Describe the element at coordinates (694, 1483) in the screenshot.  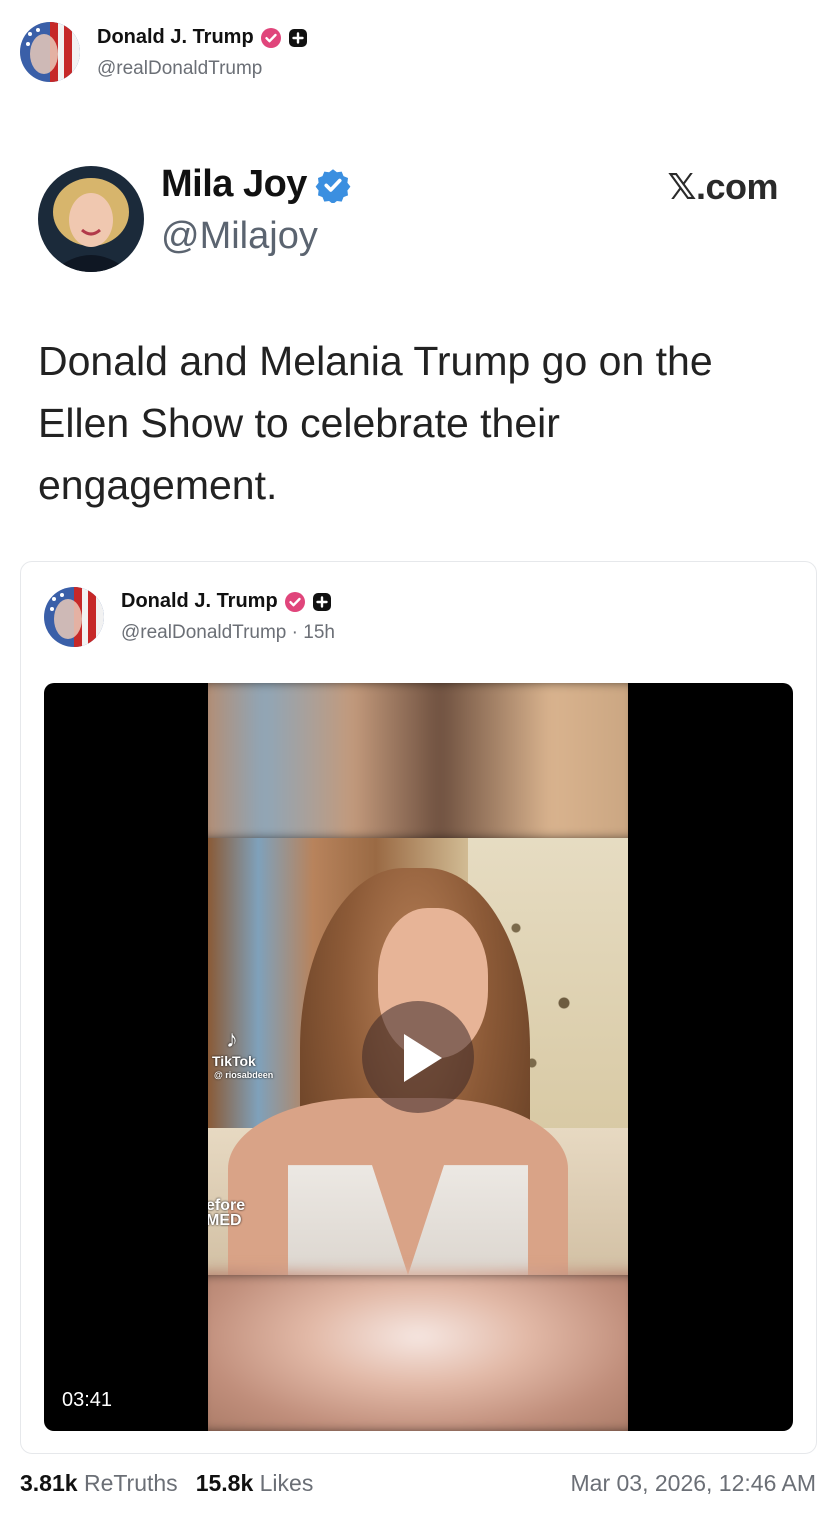
I see `post-timestamp: Mar 03, 2026, 12:46 AM` at that location.